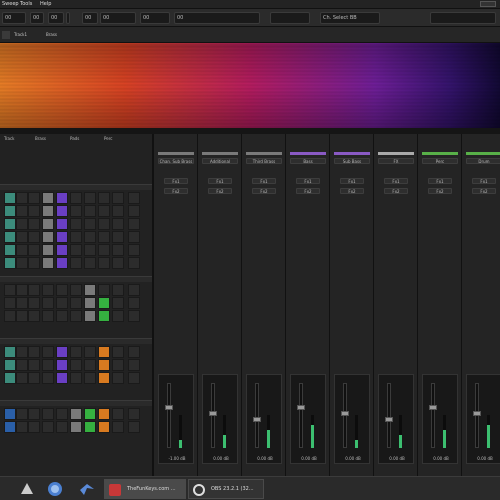 The image size is (500, 500). Describe the element at coordinates (20, 34) in the screenshot. I see `track-tab: Track1` at that location.